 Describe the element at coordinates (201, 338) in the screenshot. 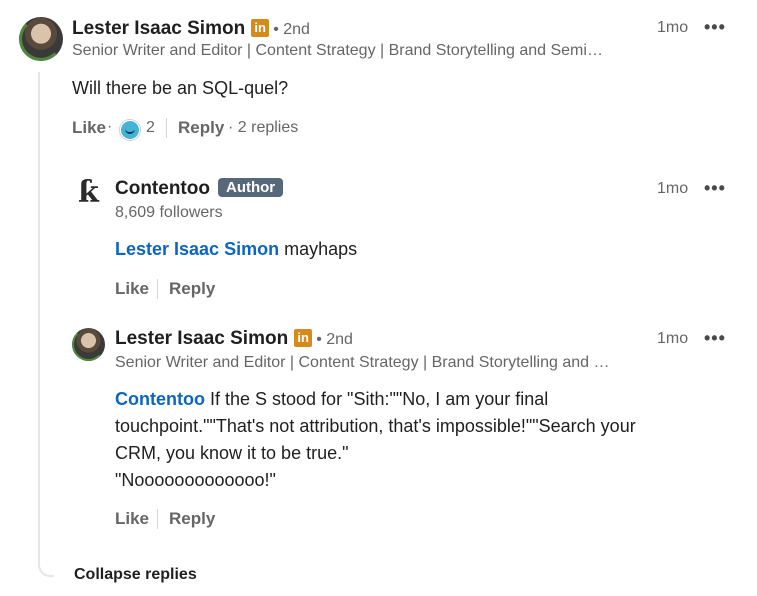

I see `reply-author-name: Lester Isaac Simon` at that location.